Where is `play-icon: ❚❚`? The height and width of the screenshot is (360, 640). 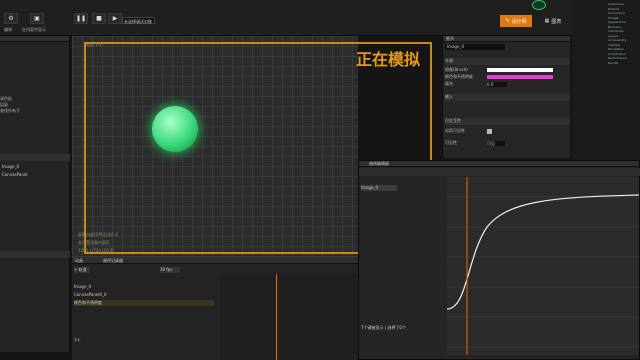 play-icon: ❚❚ is located at coordinates (81, 18).